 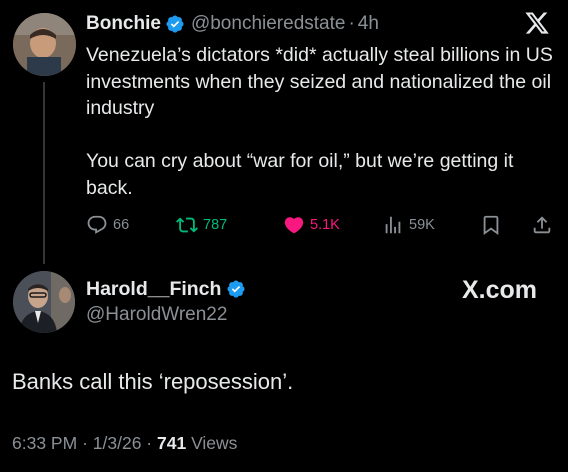 I want to click on x-logo-icon, so click(x=537, y=23).